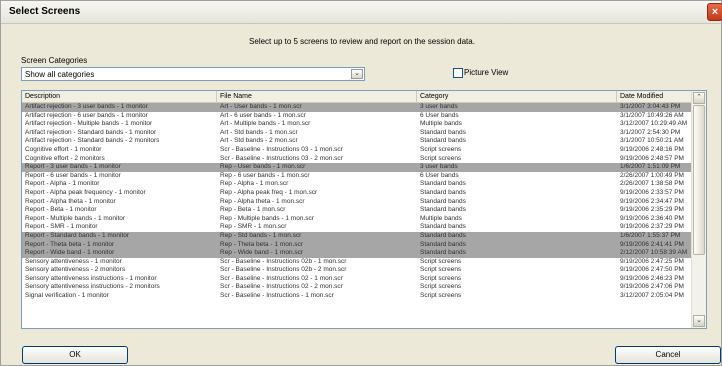 The height and width of the screenshot is (366, 722). Describe the element at coordinates (75, 270) in the screenshot. I see `description-cell: Sensory attentiveness - 2 monitors` at that location.